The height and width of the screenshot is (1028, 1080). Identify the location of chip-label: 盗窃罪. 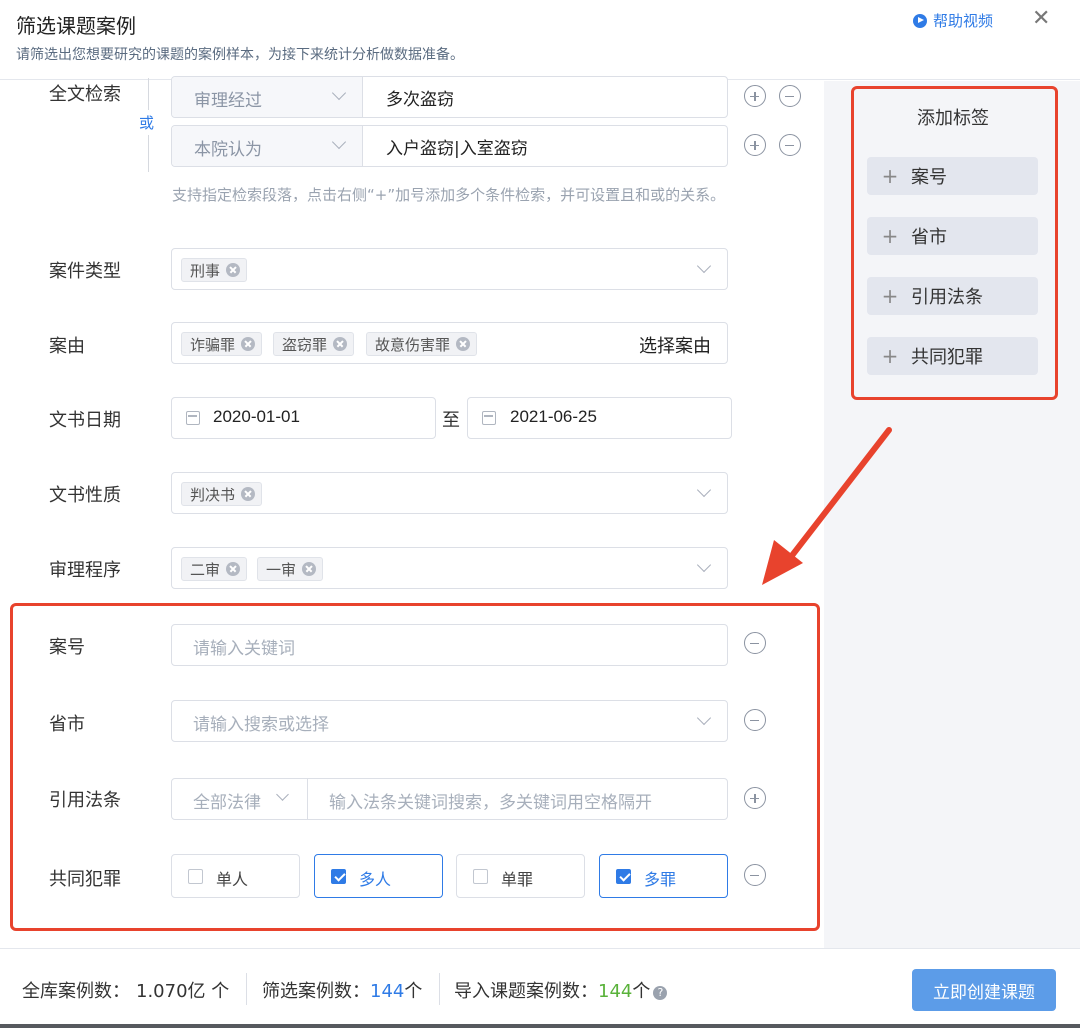
(305, 344).